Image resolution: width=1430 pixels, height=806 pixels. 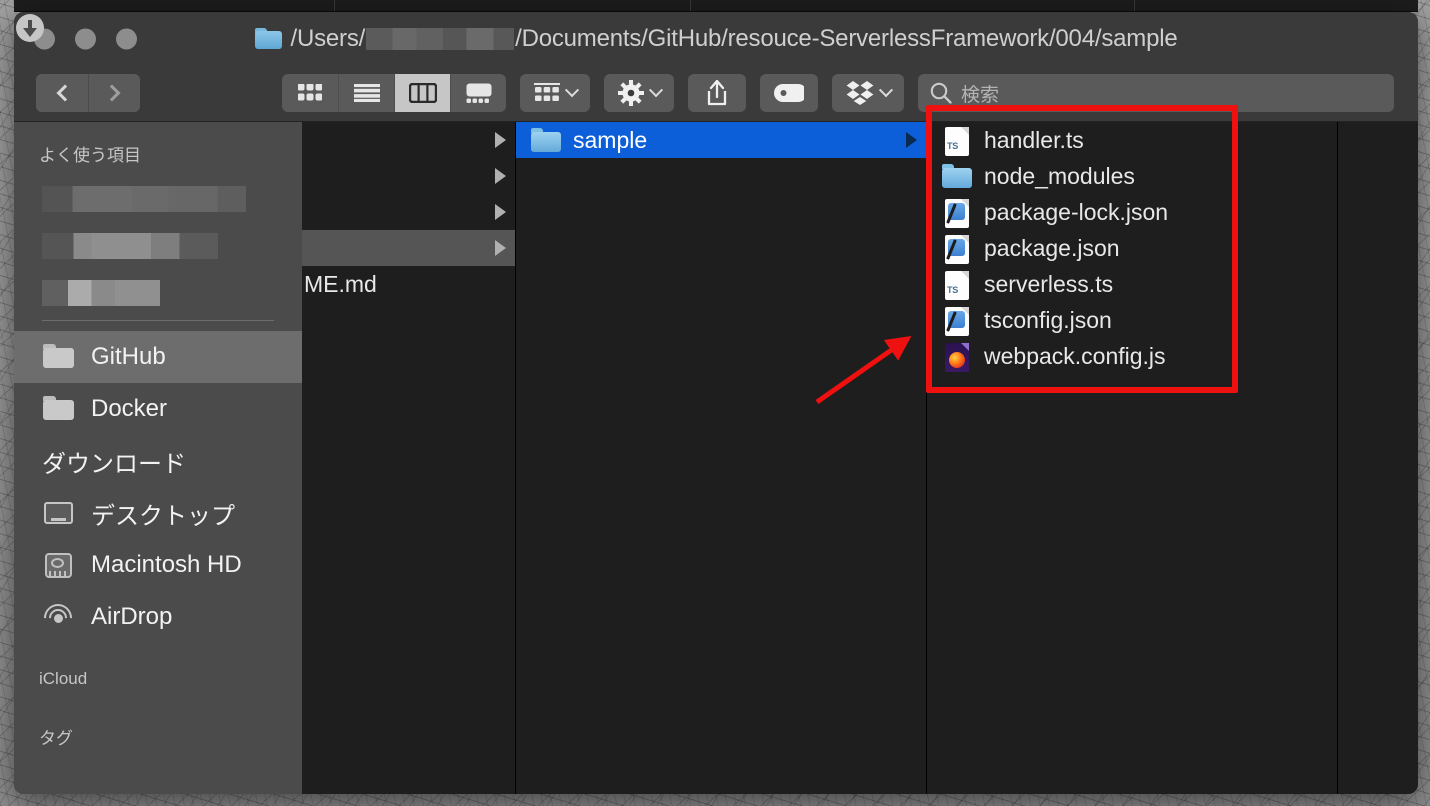 I want to click on traffic-lights, so click(x=85, y=38).